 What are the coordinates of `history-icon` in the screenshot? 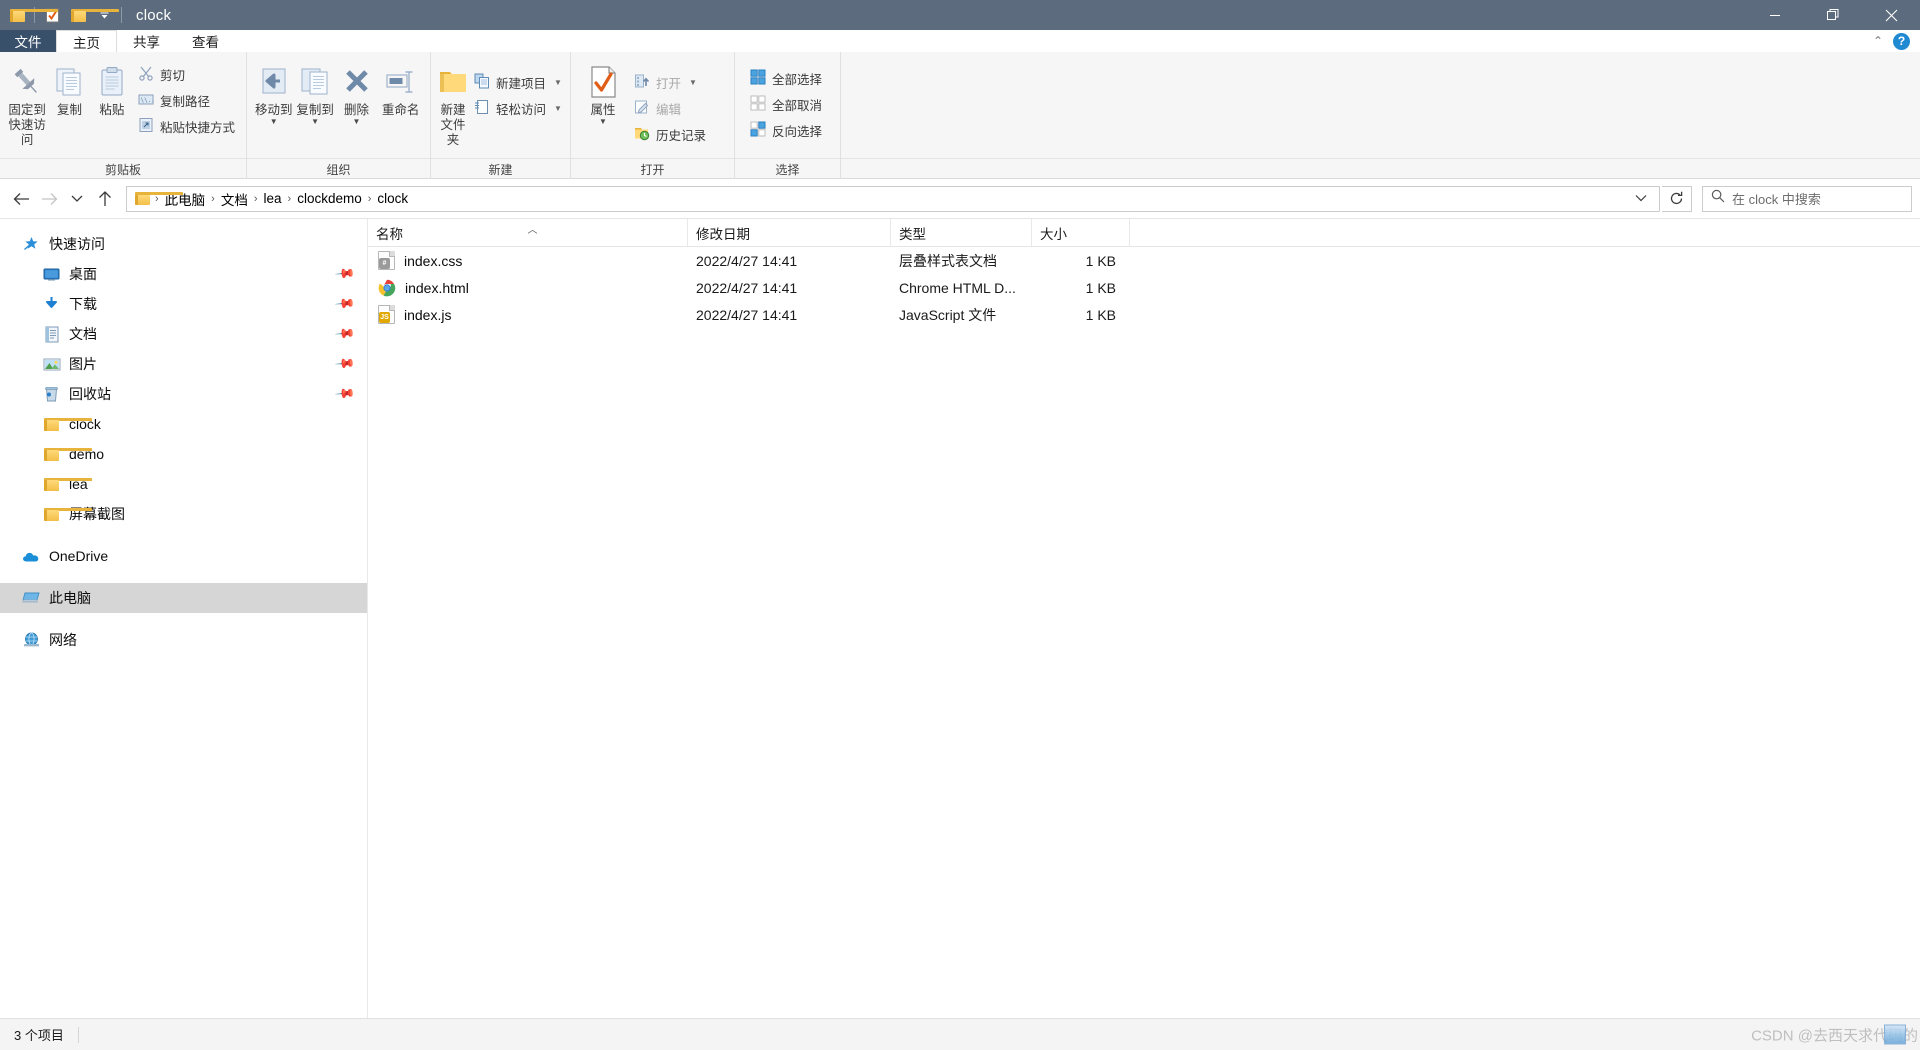 It's located at (642, 134).